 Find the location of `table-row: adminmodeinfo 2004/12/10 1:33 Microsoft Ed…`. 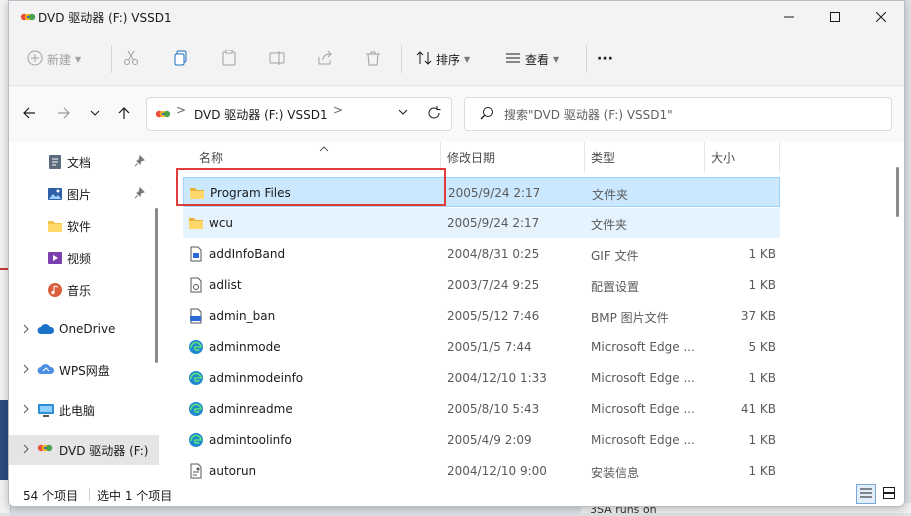

table-row: adminmodeinfo 2004/12/10 1:33 Microsoft Ed… is located at coordinates (481, 378).